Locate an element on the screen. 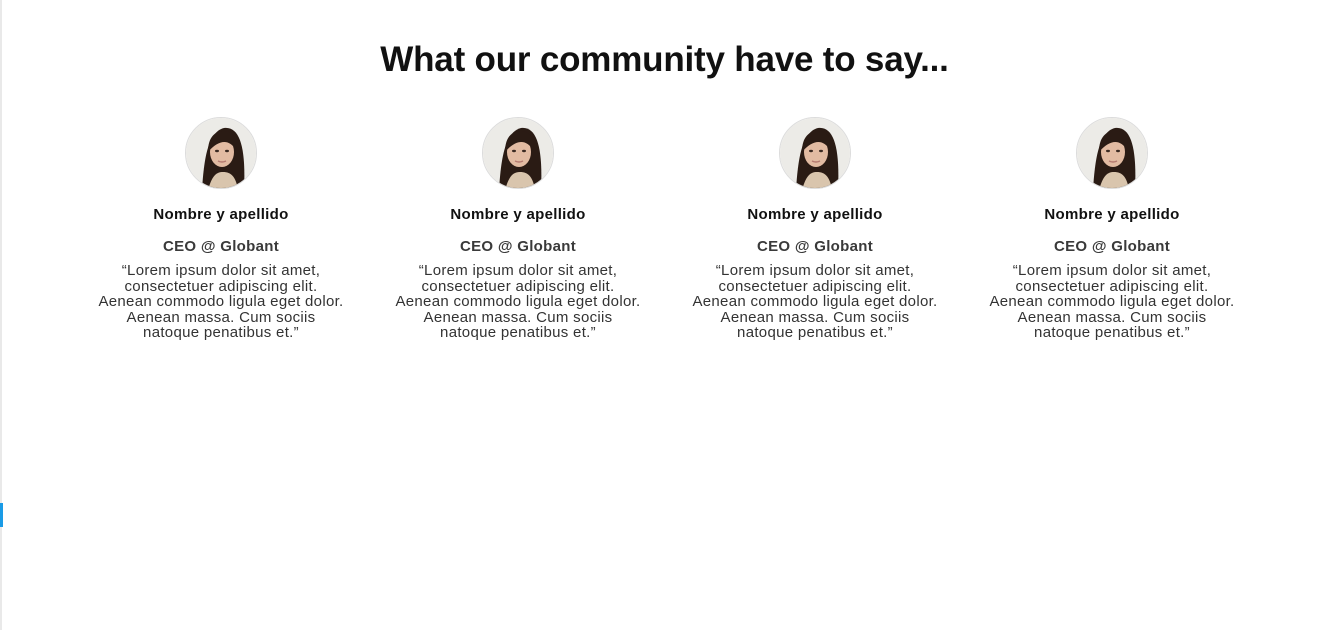  scroll-position-indicator is located at coordinates (1, 515).